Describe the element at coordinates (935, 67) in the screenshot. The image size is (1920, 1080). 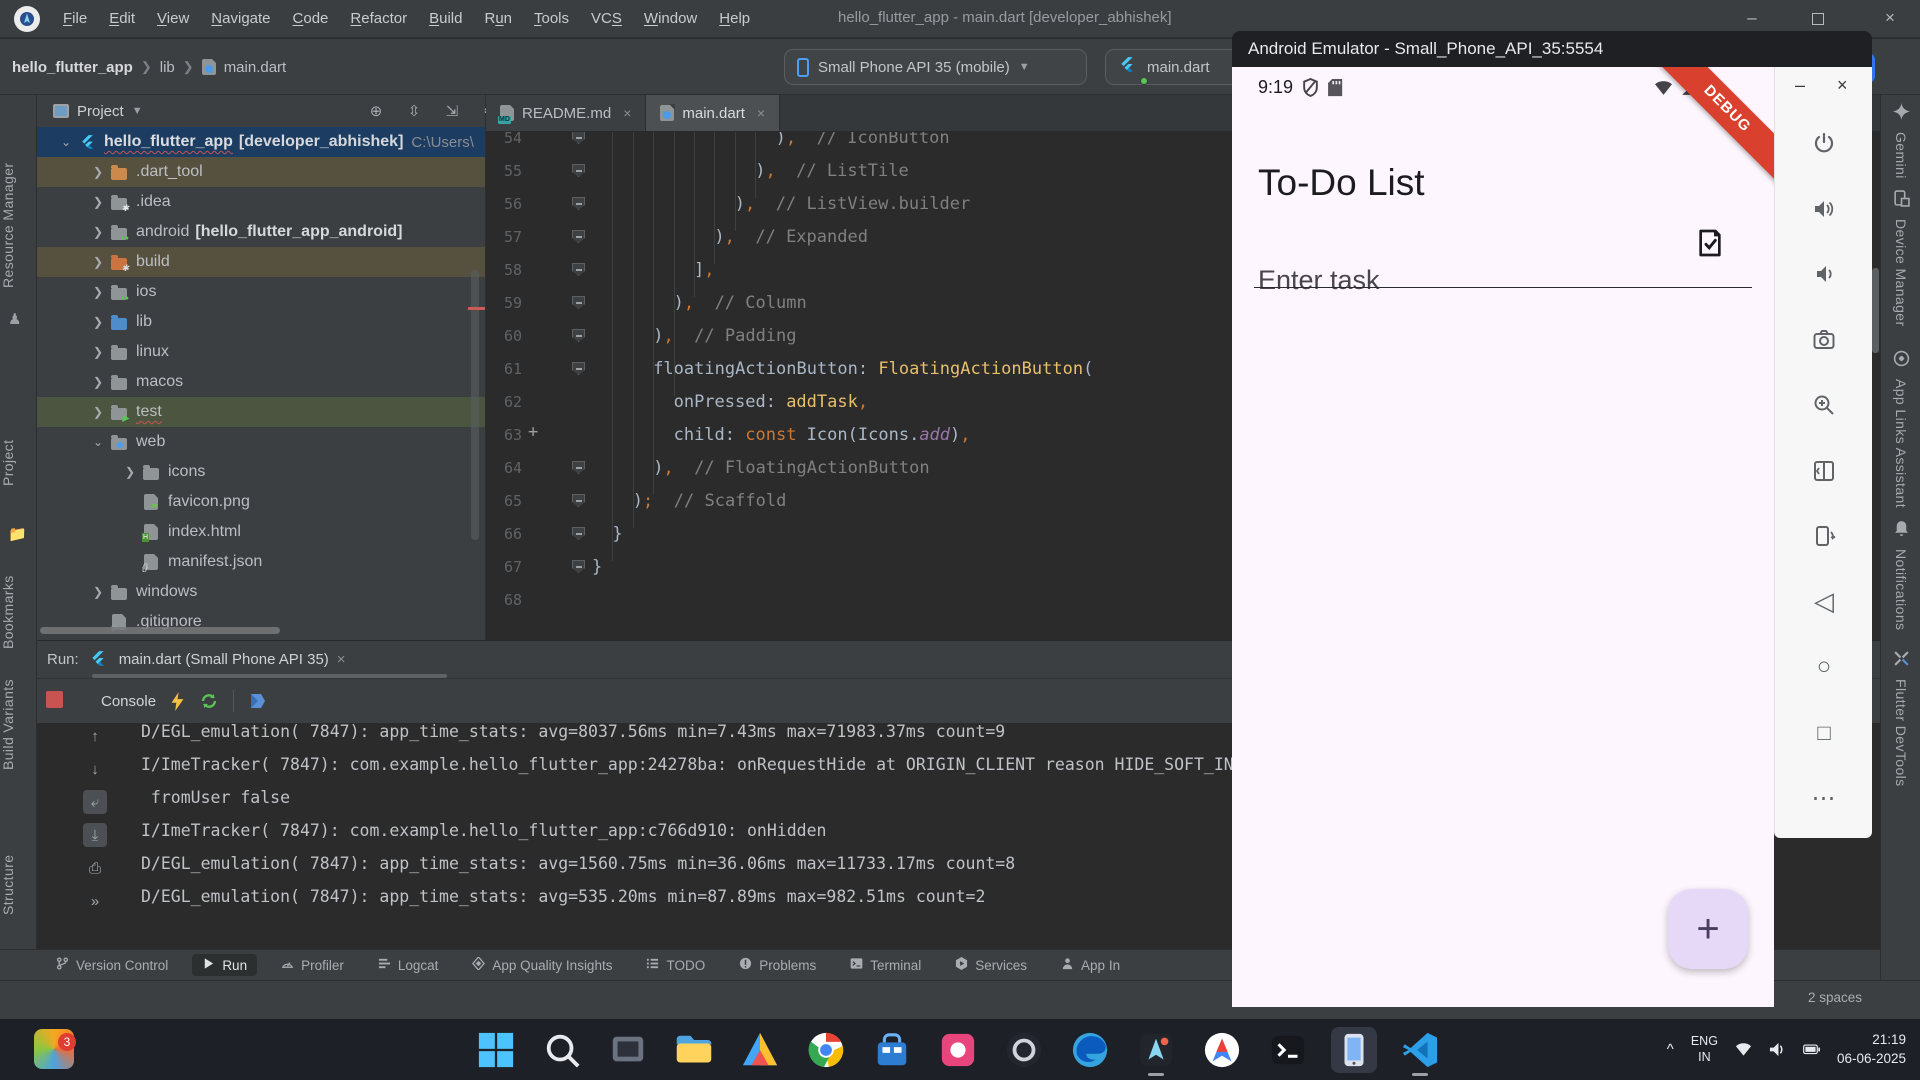
I see `device-selector: Small Phone API 35 (mobile) ▼` at that location.